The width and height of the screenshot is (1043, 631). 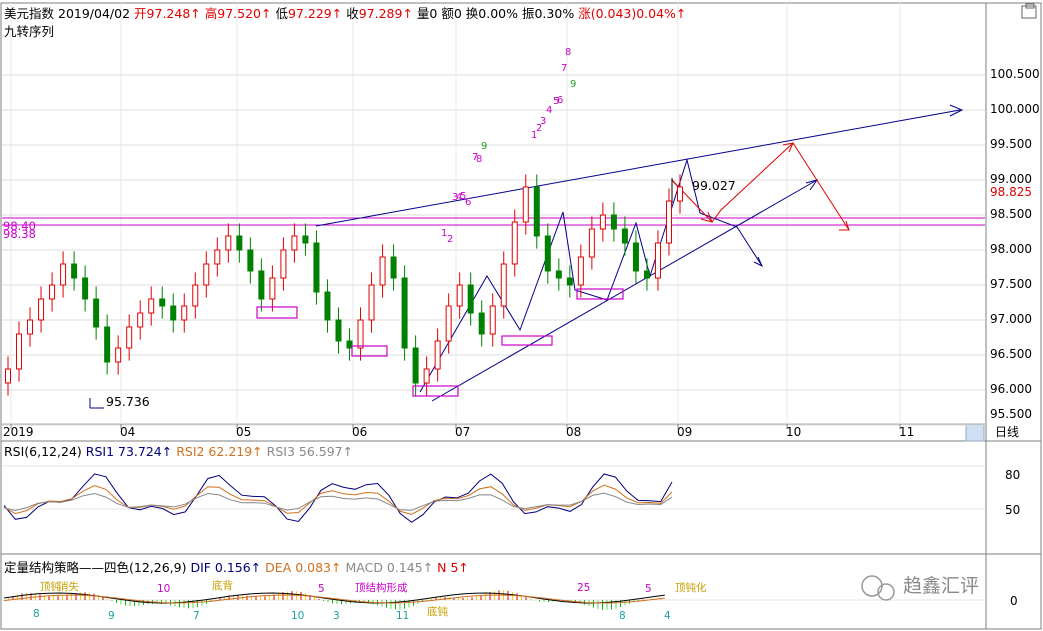 What do you see at coordinates (303, 567) in the screenshot?
I see `dea-value: DEA 0.083↑` at bounding box center [303, 567].